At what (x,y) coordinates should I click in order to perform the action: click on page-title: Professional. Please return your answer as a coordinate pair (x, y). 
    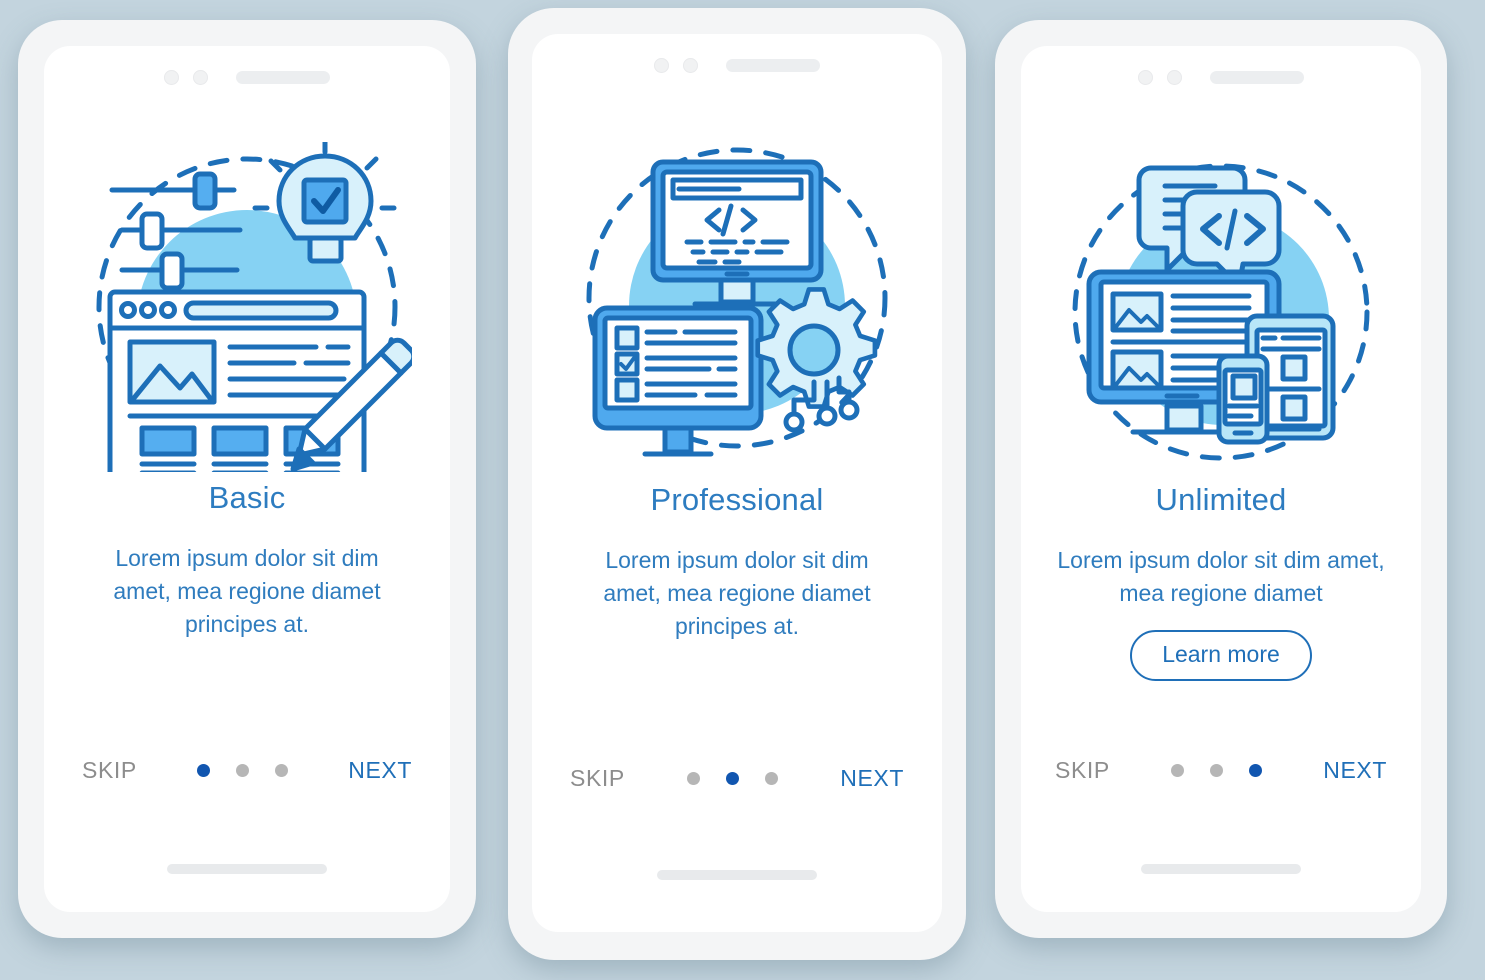
    Looking at the image, I should click on (737, 499).